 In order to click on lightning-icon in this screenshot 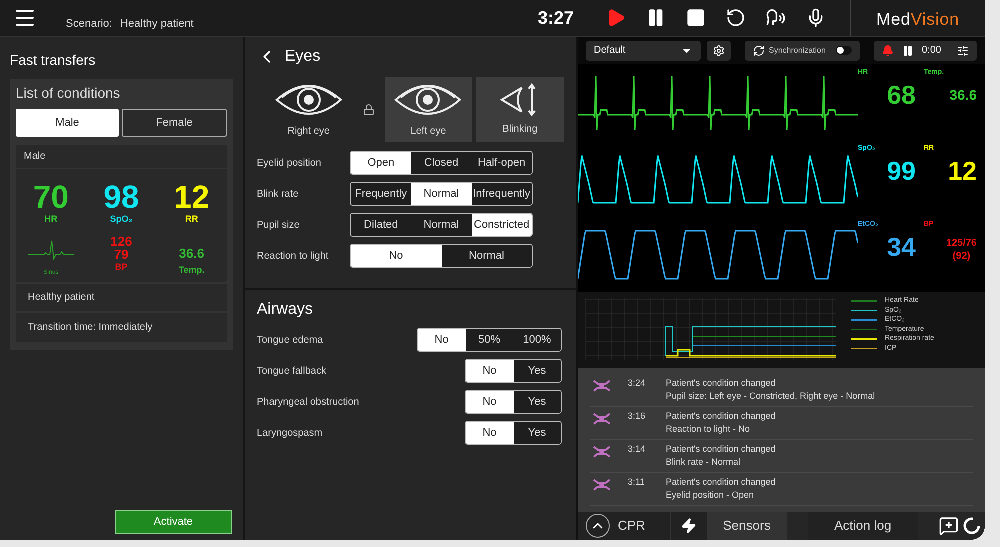, I will do `click(689, 526)`.